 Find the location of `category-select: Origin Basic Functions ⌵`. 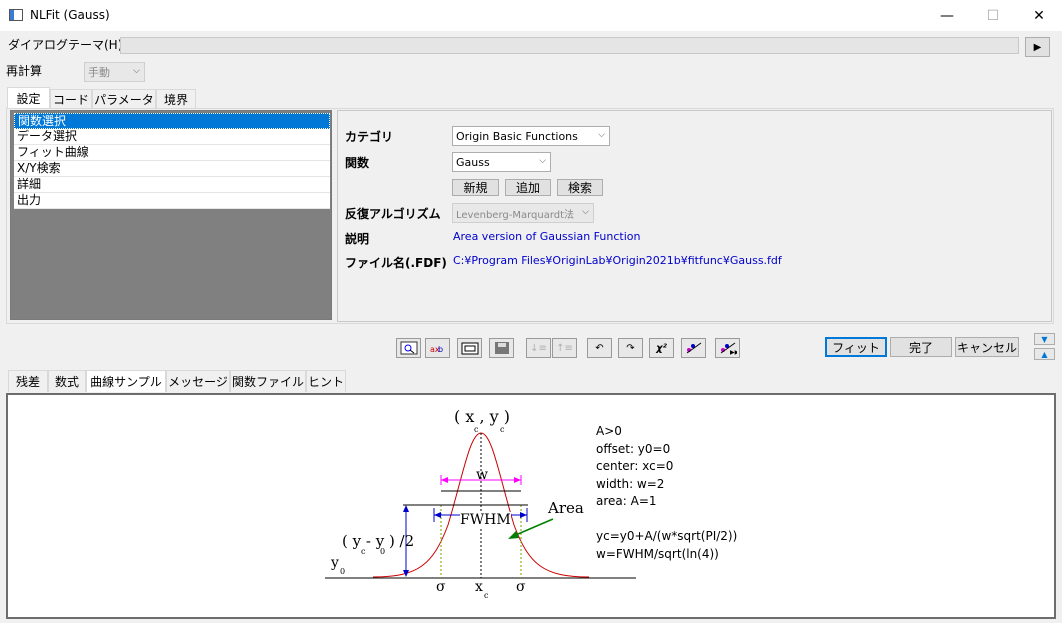

category-select: Origin Basic Functions ⌵ is located at coordinates (531, 136).